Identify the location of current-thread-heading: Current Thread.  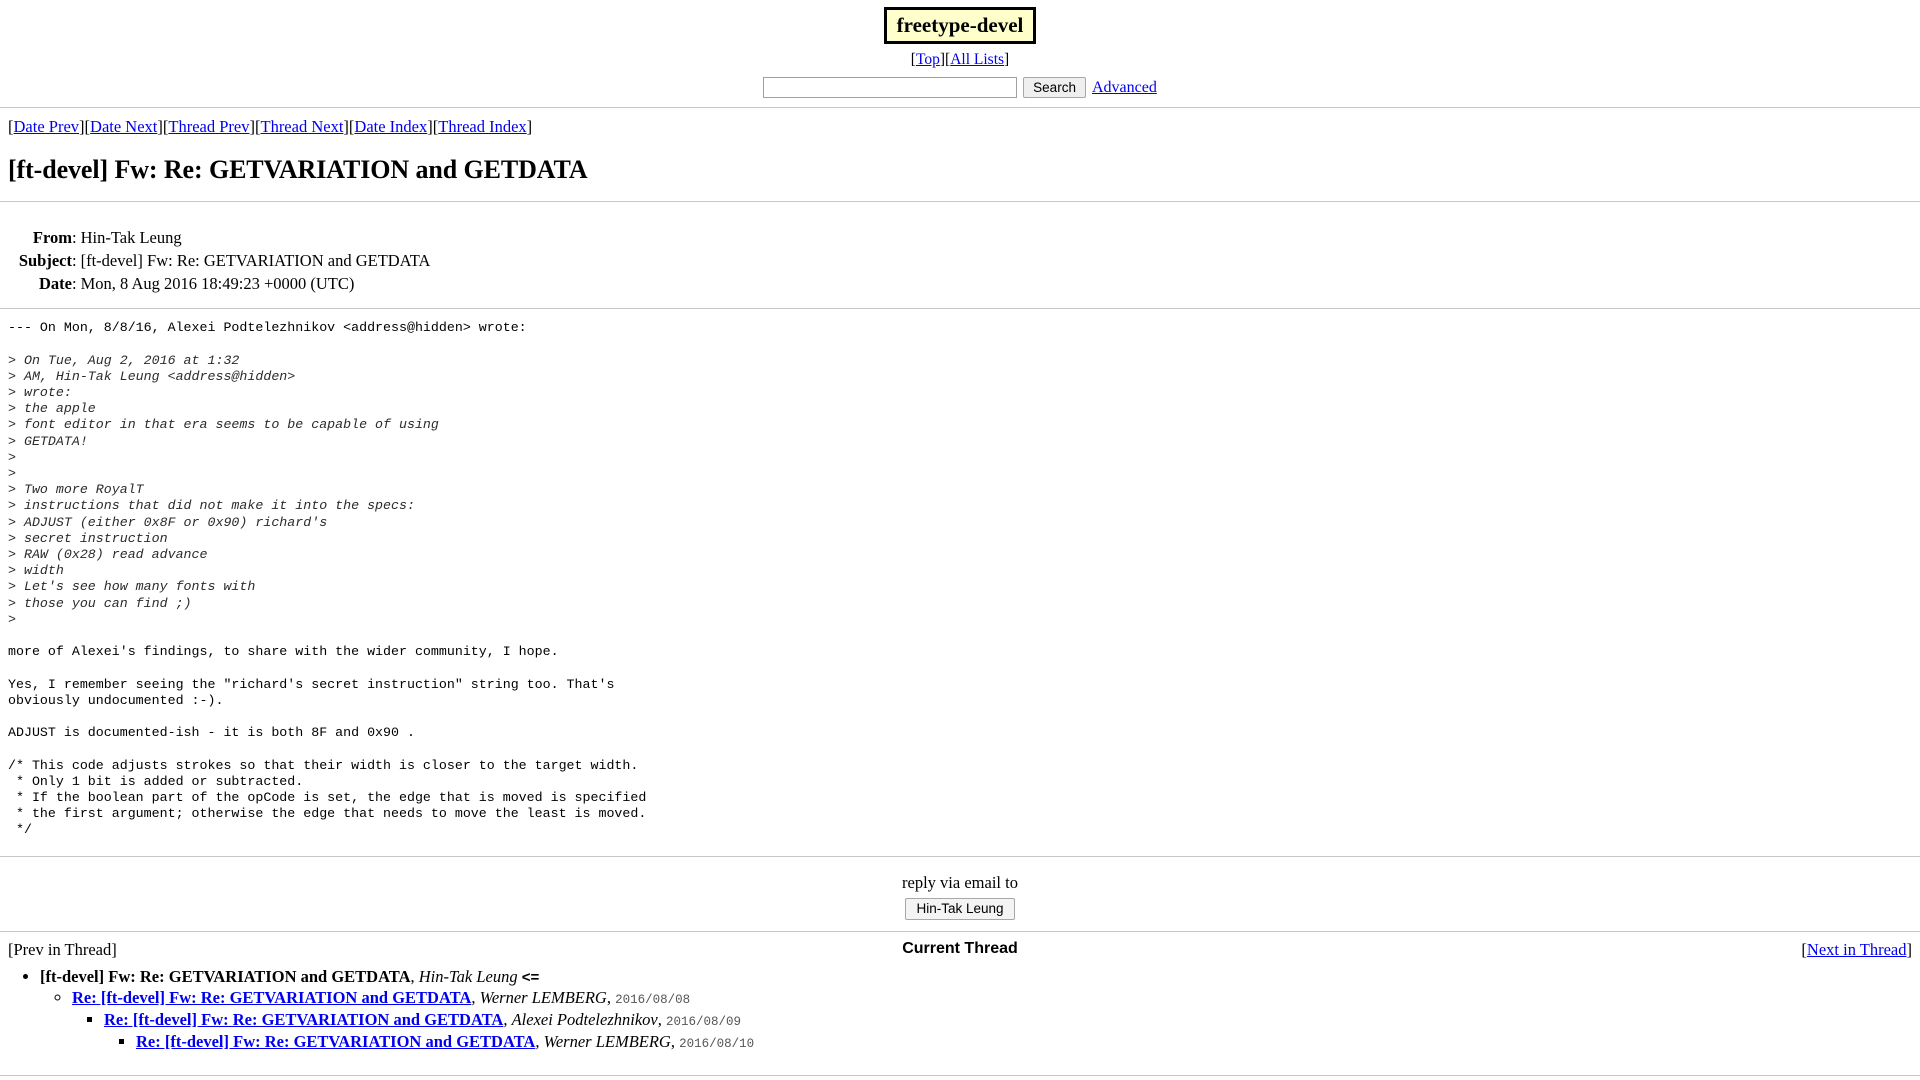
(960, 948).